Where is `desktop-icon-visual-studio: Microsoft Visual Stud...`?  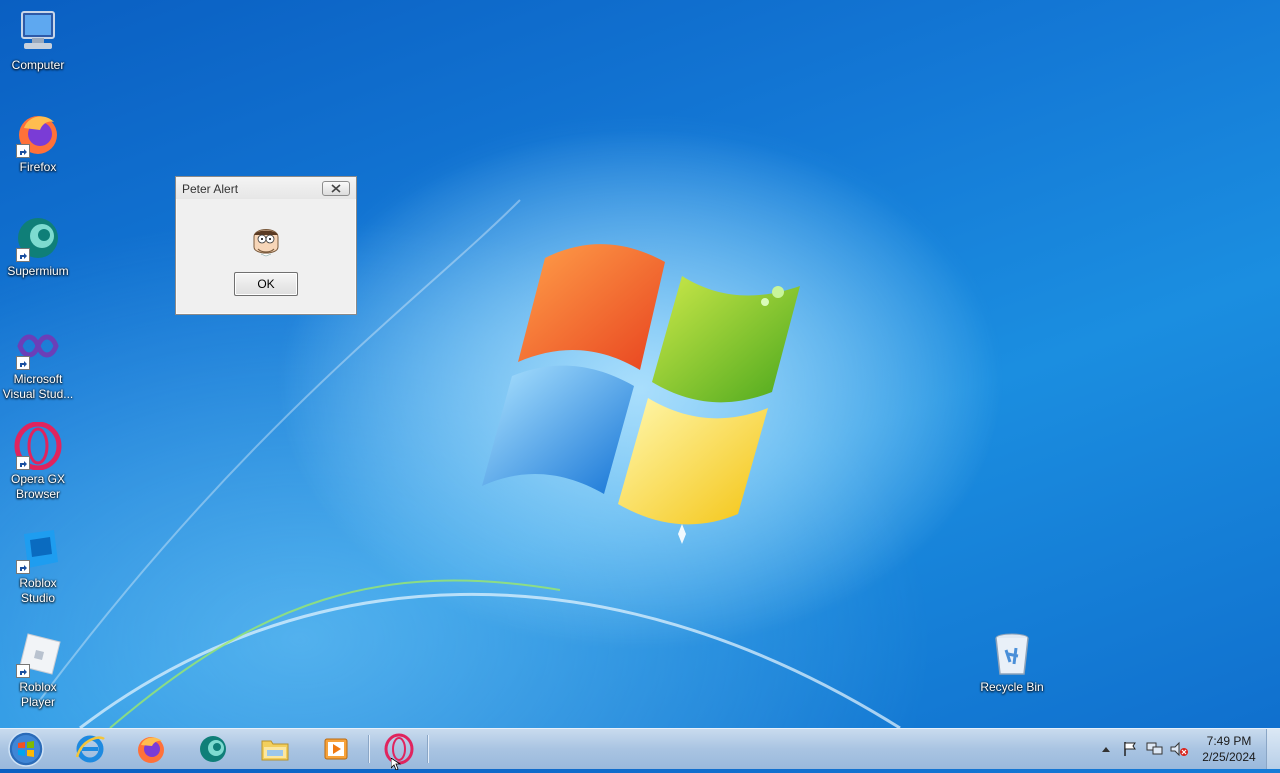 desktop-icon-visual-studio: Microsoft Visual Stud... is located at coordinates (38, 362).